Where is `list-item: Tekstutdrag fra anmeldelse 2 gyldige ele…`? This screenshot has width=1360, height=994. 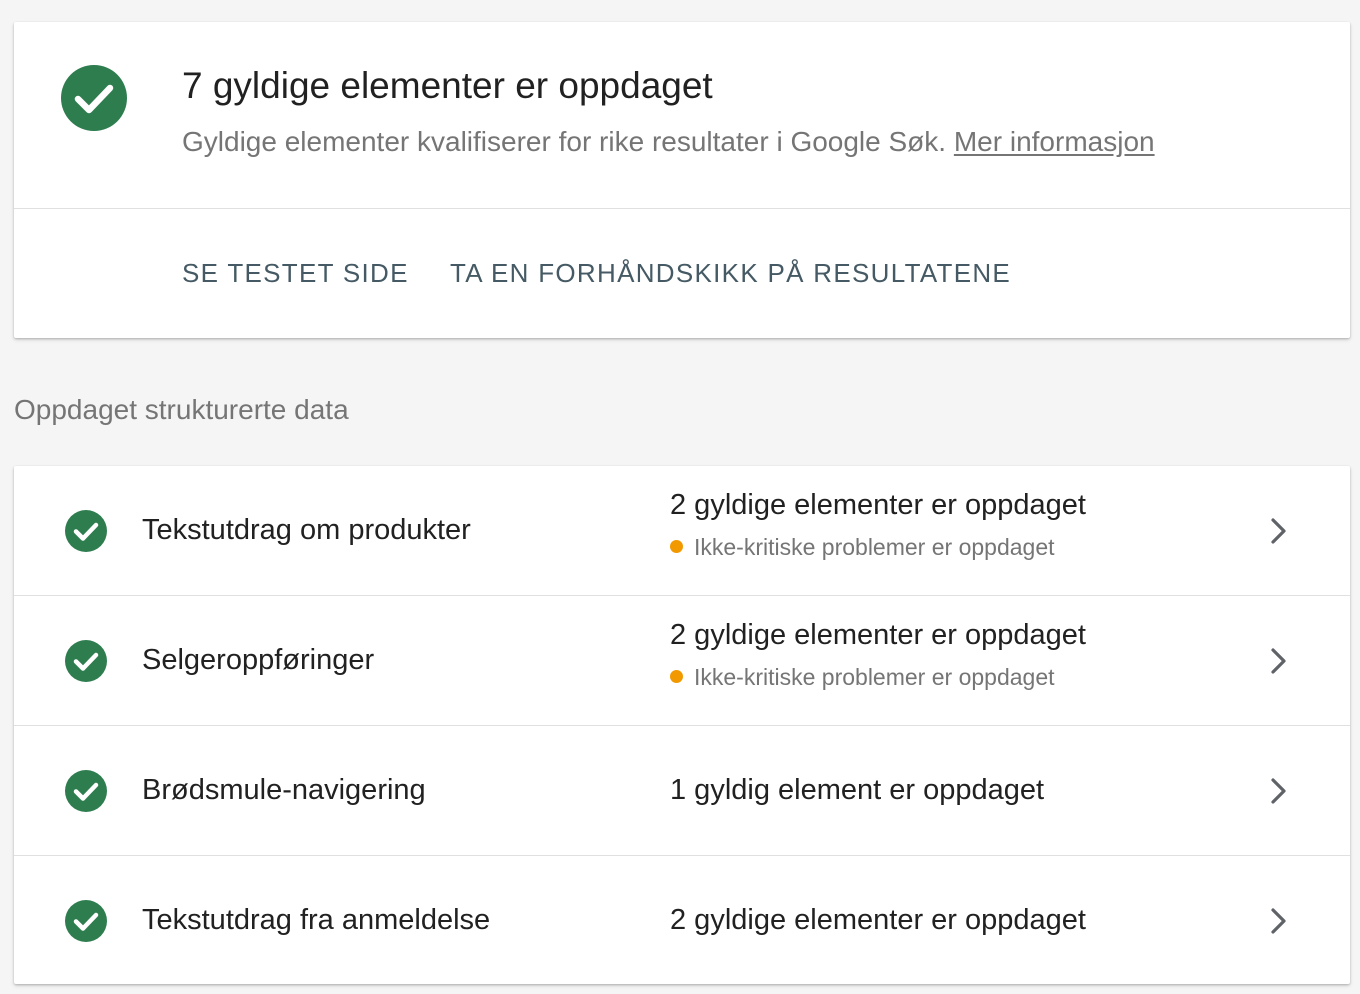 list-item: Tekstutdrag fra anmeldelse 2 gyldige ele… is located at coordinates (682, 921).